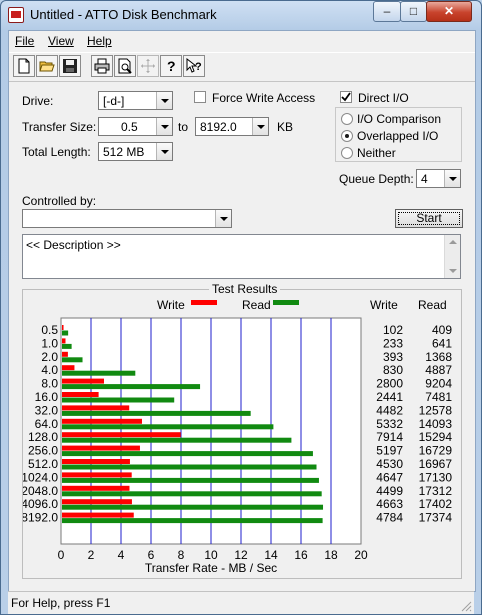 This screenshot has width=482, height=615. Describe the element at coordinates (125, 66) in the screenshot. I see `print-preview-button` at that location.